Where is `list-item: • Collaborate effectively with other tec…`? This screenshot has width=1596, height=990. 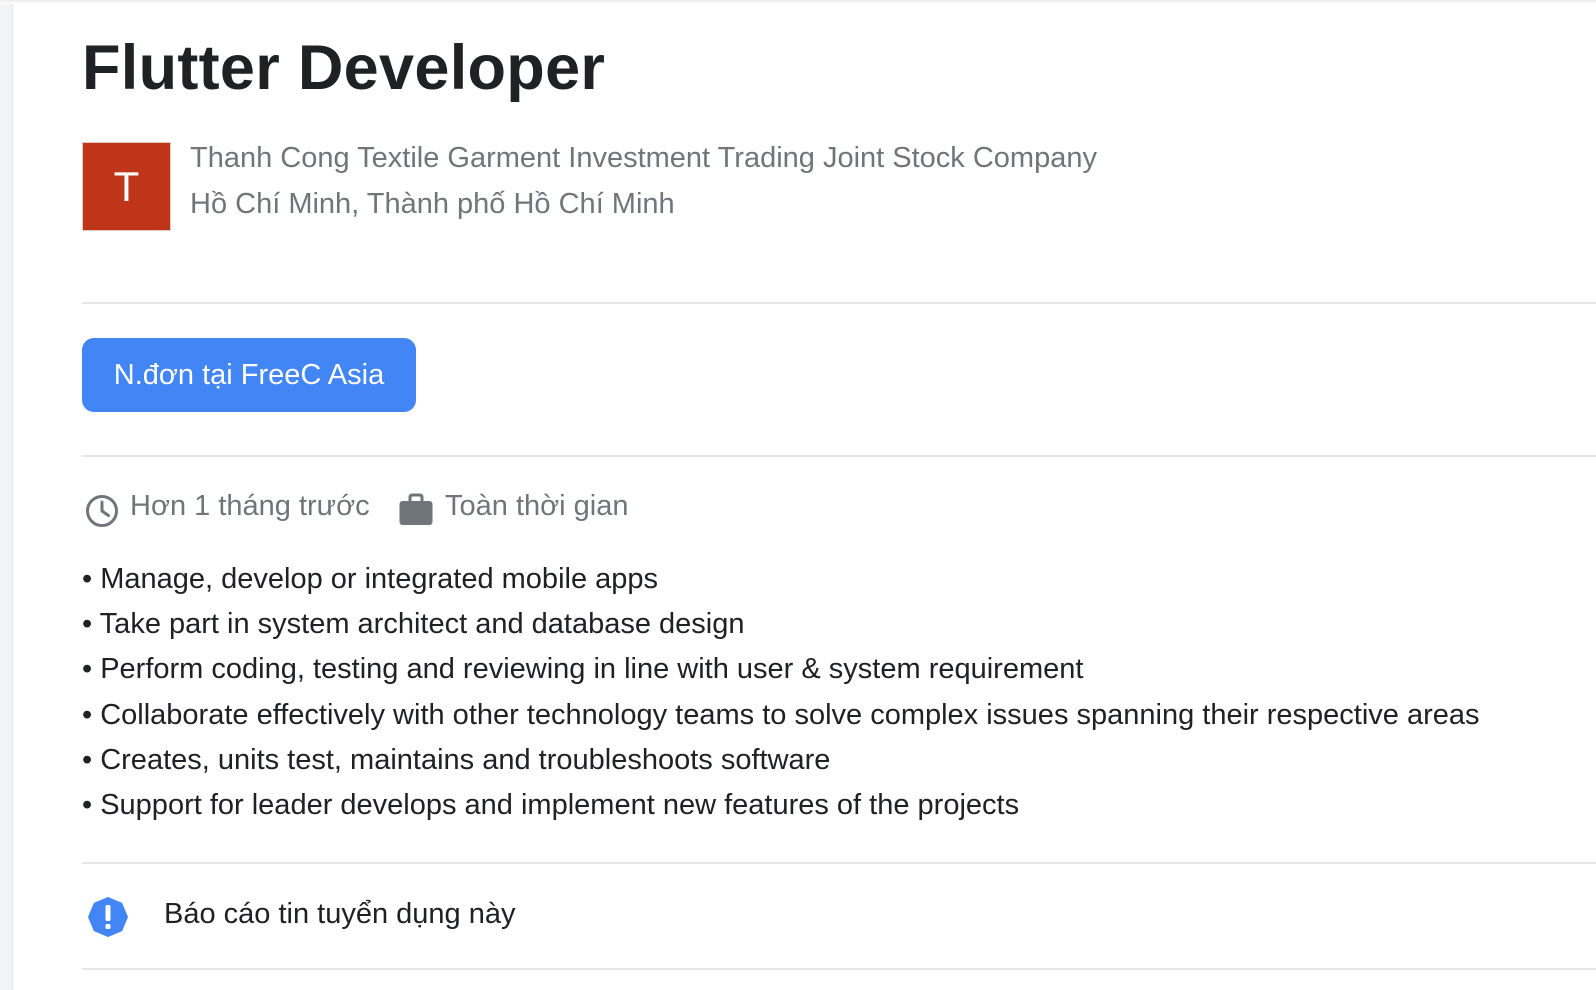 list-item: • Collaborate effectively with other tec… is located at coordinates (781, 714).